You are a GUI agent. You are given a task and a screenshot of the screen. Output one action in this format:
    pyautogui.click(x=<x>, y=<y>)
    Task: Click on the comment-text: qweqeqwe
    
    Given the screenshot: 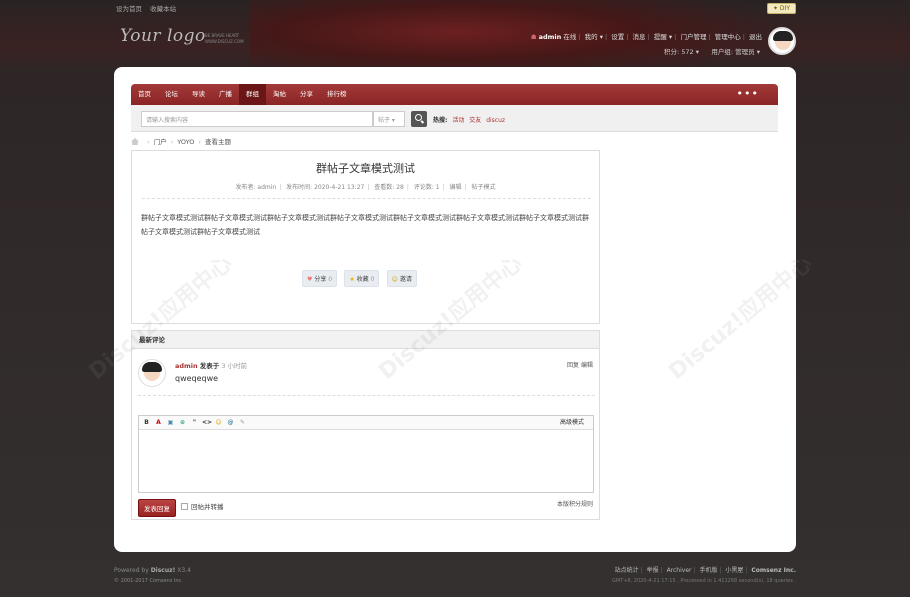 What is the action you would take?
    pyautogui.click(x=197, y=378)
    